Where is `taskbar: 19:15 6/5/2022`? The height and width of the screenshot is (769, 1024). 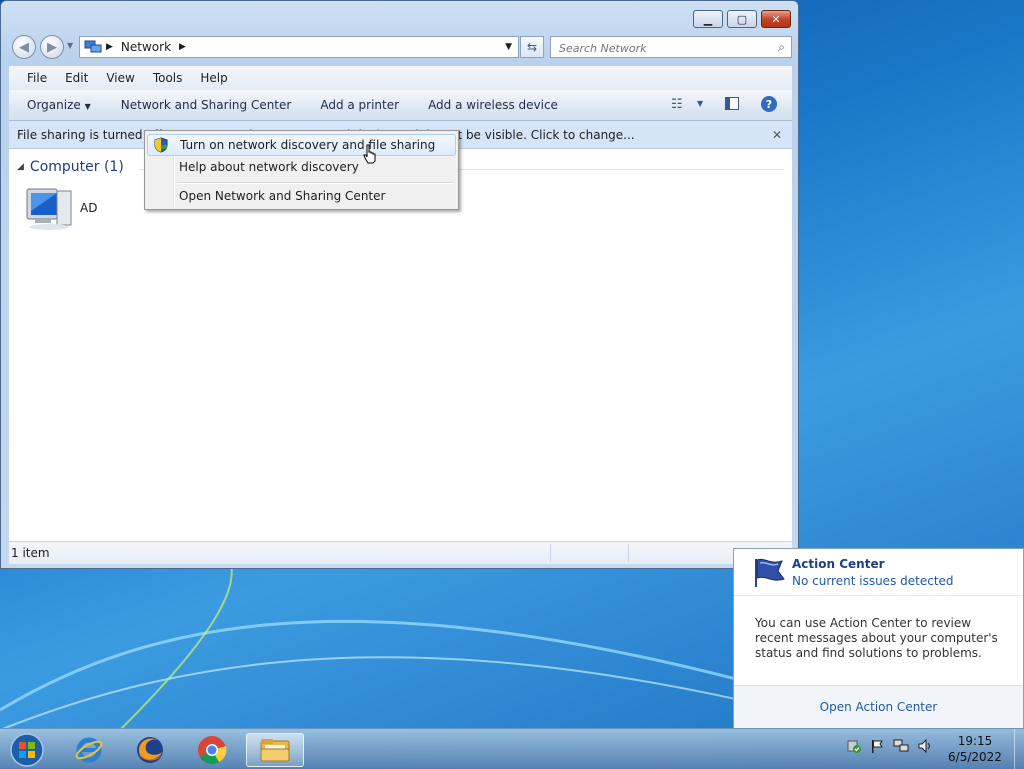
taskbar: 19:15 6/5/2022 is located at coordinates (512, 748).